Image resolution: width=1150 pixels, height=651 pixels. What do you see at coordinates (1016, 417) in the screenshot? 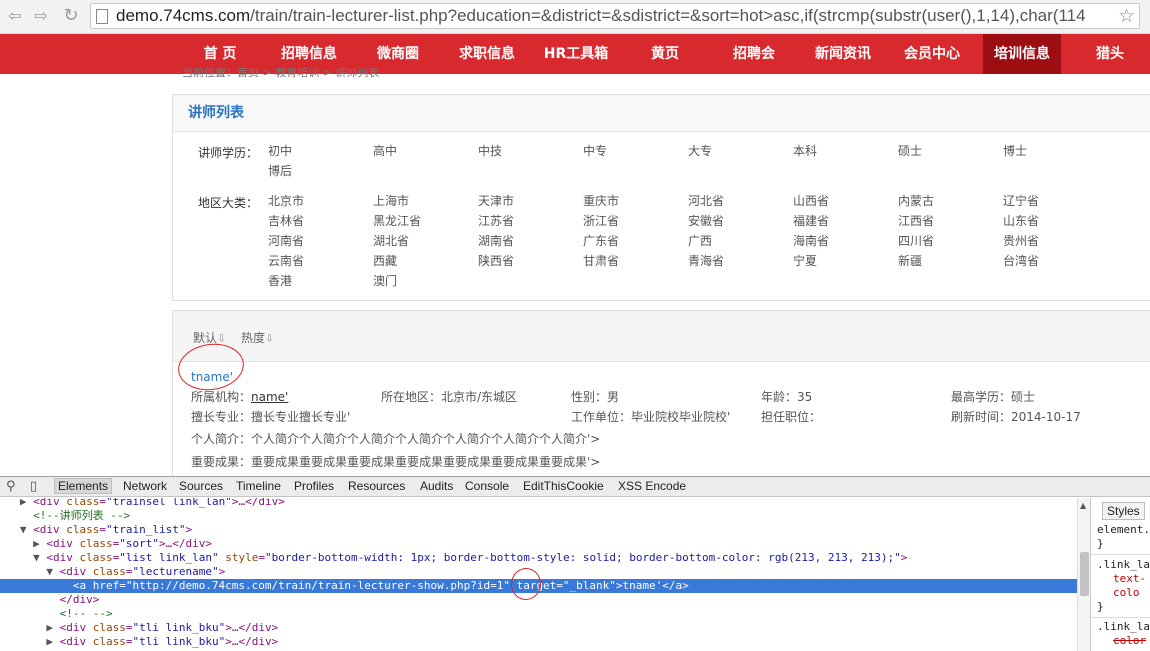
I see `lecturer-refresh-time: 刷新时间：2014-10-17` at bounding box center [1016, 417].